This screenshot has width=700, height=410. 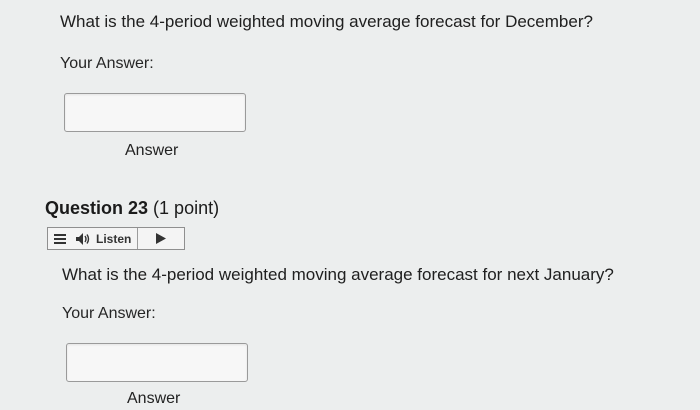 I want to click on question-23-answer-input, so click(x=157, y=362).